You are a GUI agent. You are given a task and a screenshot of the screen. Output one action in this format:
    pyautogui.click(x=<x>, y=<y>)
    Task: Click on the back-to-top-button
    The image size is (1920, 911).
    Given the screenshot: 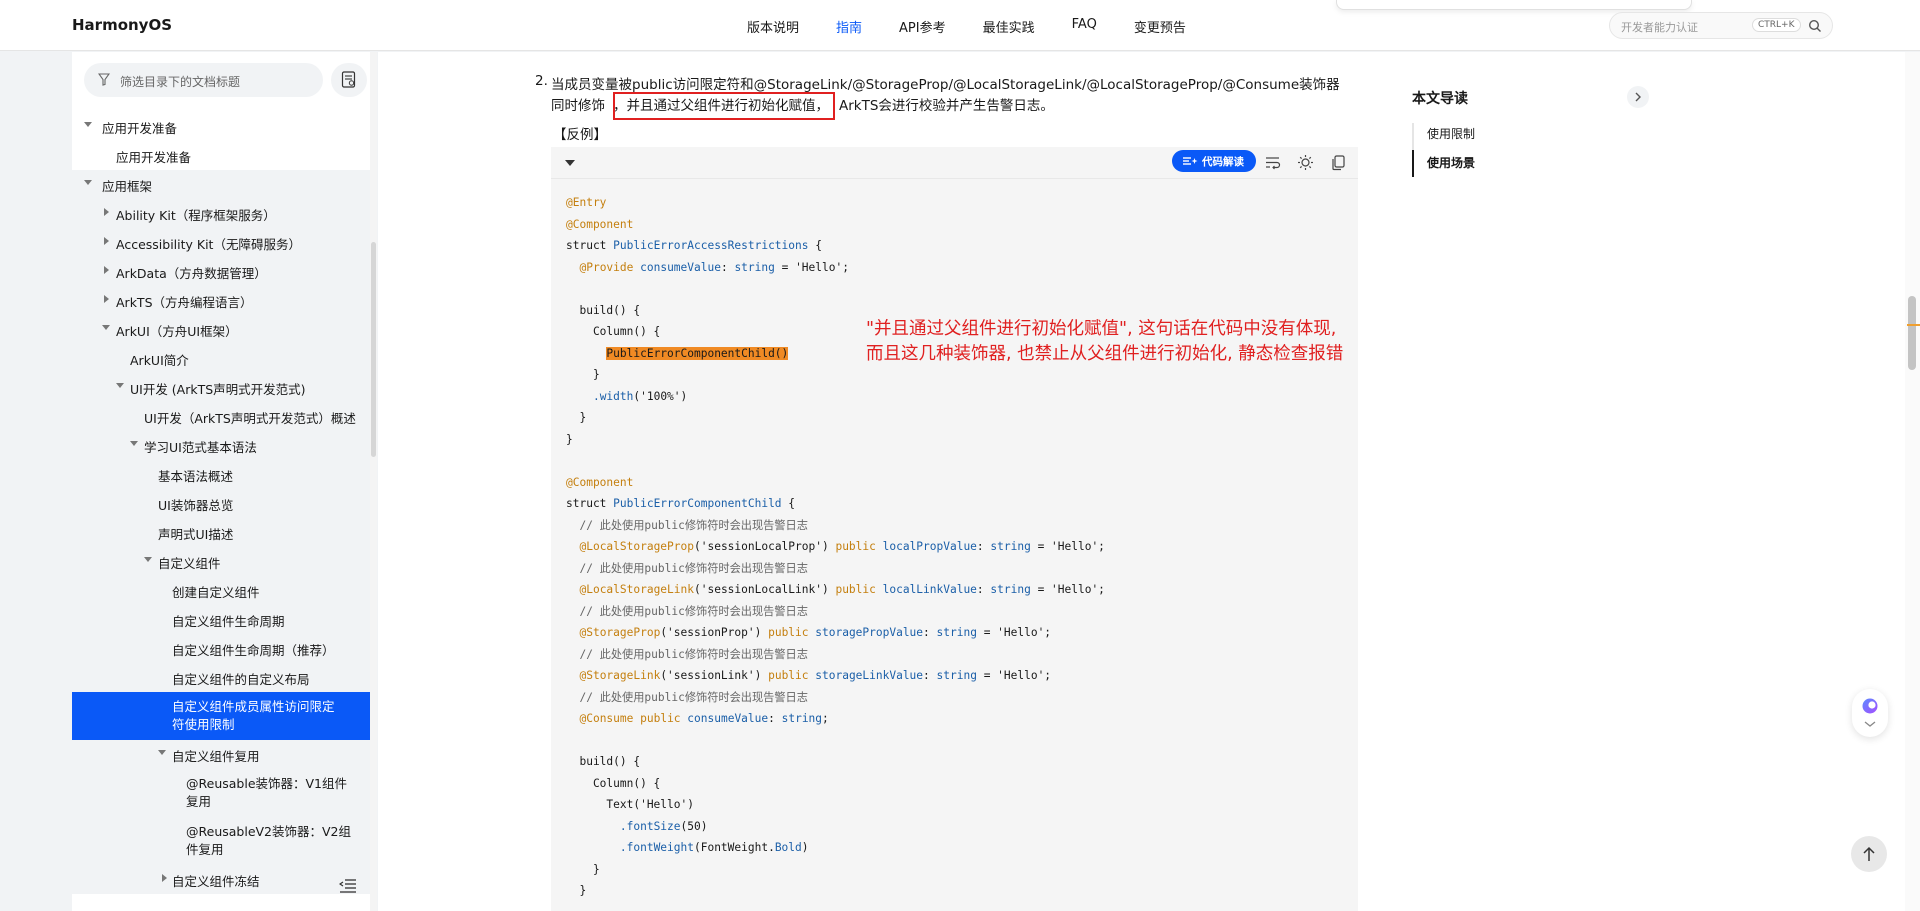 What is the action you would take?
    pyautogui.click(x=1869, y=854)
    